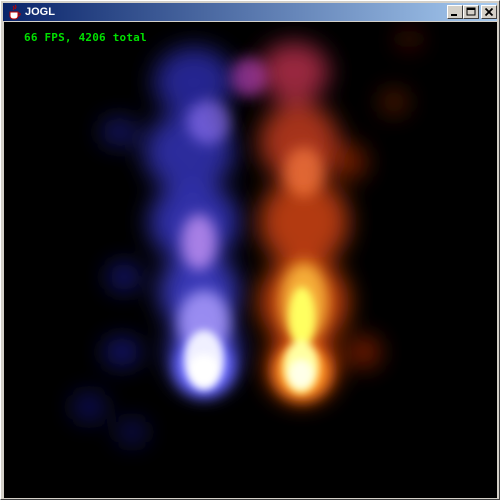  I want to click on title-bar: JOGL, so click(250, 12).